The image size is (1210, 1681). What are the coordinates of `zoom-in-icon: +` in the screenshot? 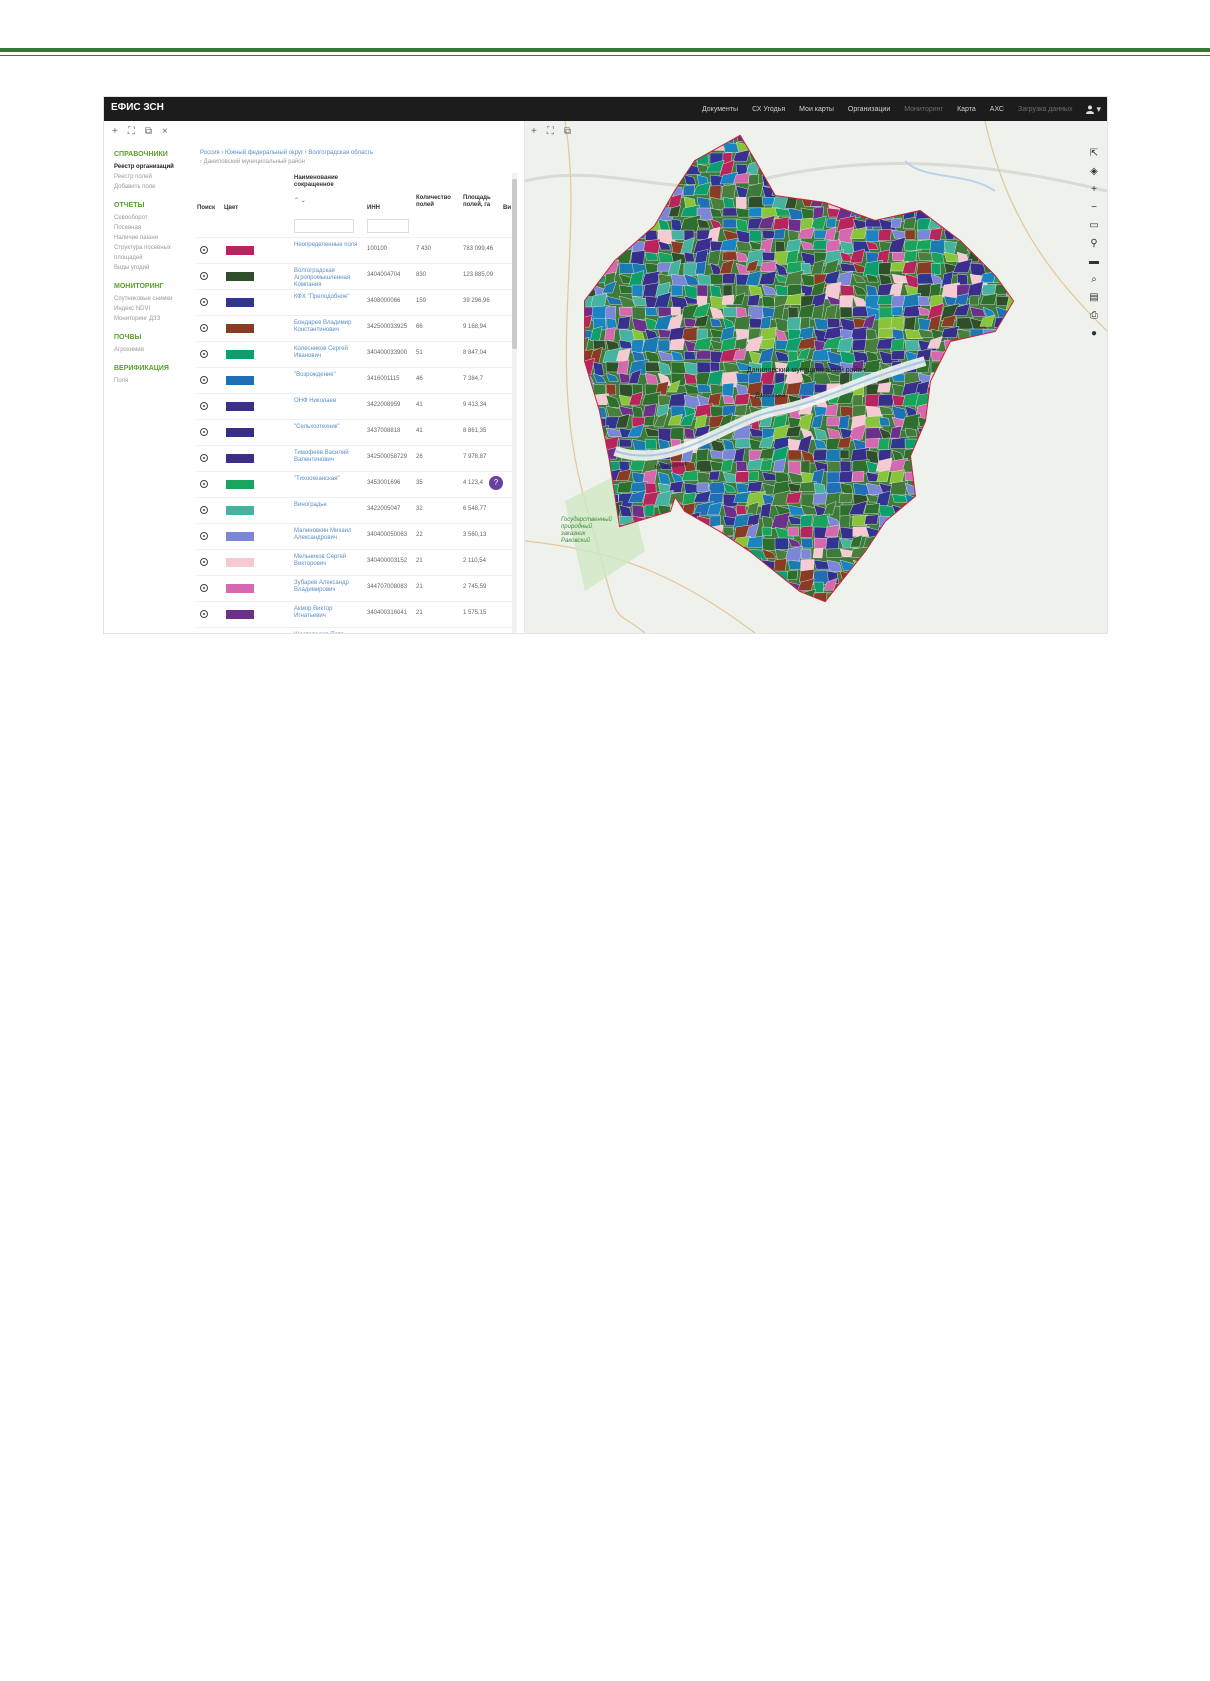 It's located at (1094, 189).